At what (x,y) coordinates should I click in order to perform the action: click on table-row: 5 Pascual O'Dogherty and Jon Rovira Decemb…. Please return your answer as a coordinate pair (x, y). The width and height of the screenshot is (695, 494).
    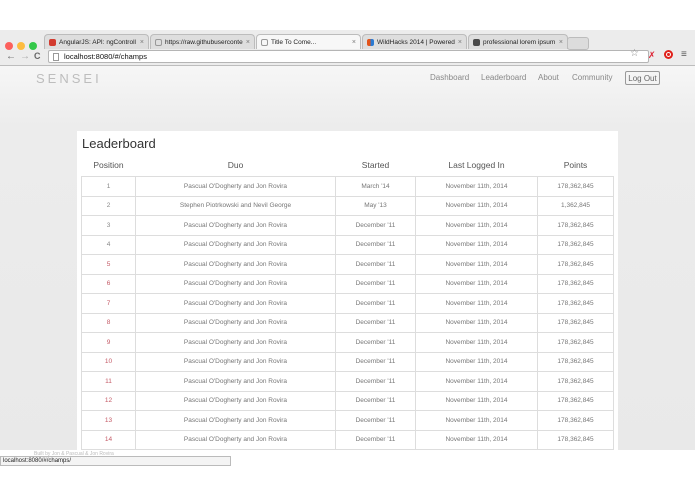
    Looking at the image, I should click on (347, 264).